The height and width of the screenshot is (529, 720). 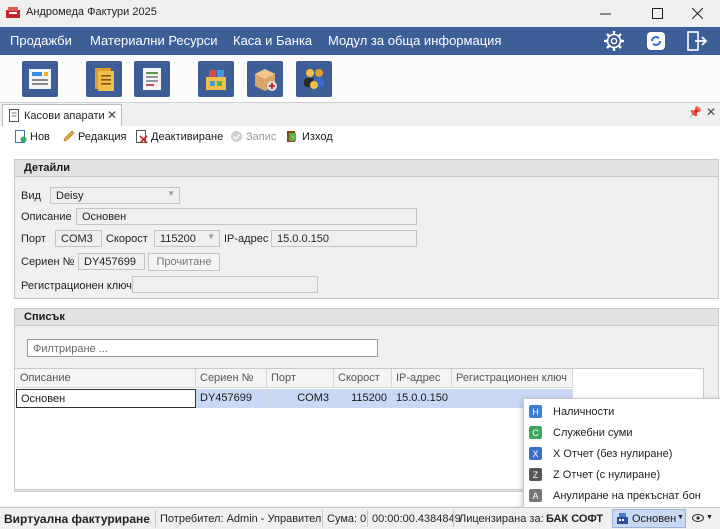 I want to click on pencil-icon, so click(x=69, y=136).